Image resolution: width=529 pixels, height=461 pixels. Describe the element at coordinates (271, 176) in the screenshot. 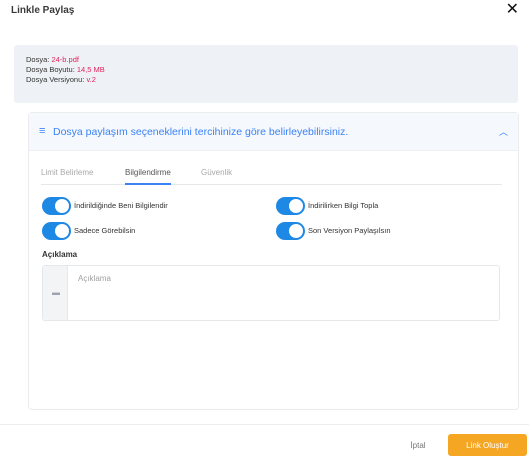

I see `options-tabs: Limit Belirleme Bilgilendirme Güvenlik` at that location.